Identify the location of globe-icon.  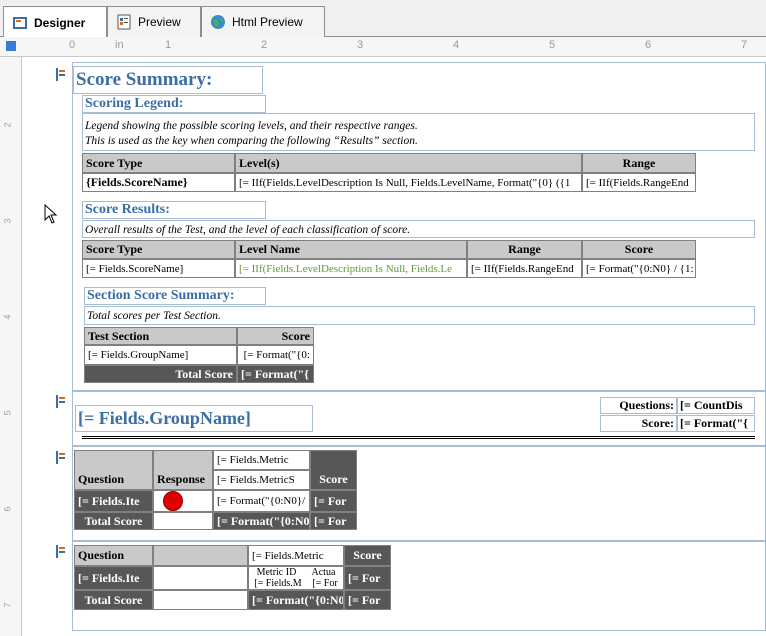
(218, 22).